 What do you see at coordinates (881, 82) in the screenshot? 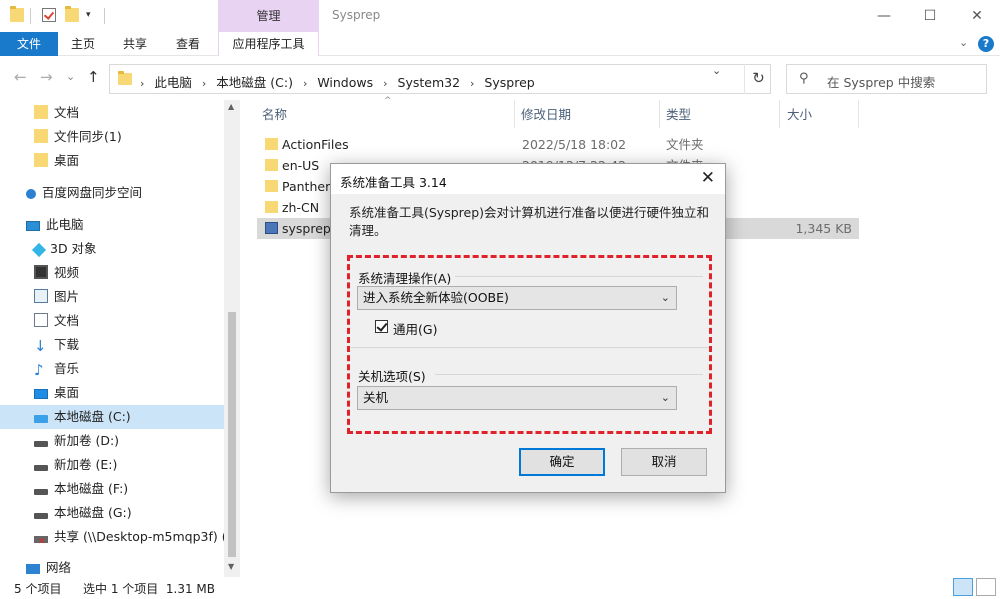
I see `search-placeholder: 在 Sysprep 中搜索` at bounding box center [881, 82].